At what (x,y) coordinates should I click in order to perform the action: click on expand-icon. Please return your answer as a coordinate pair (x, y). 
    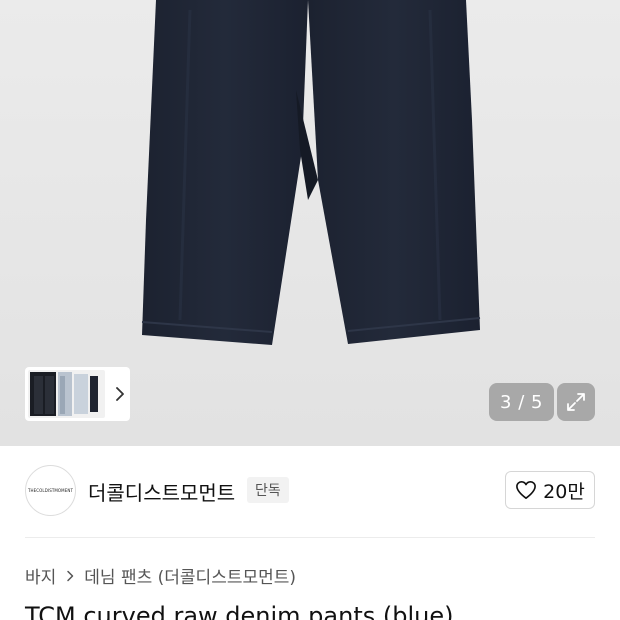
    Looking at the image, I should click on (576, 402).